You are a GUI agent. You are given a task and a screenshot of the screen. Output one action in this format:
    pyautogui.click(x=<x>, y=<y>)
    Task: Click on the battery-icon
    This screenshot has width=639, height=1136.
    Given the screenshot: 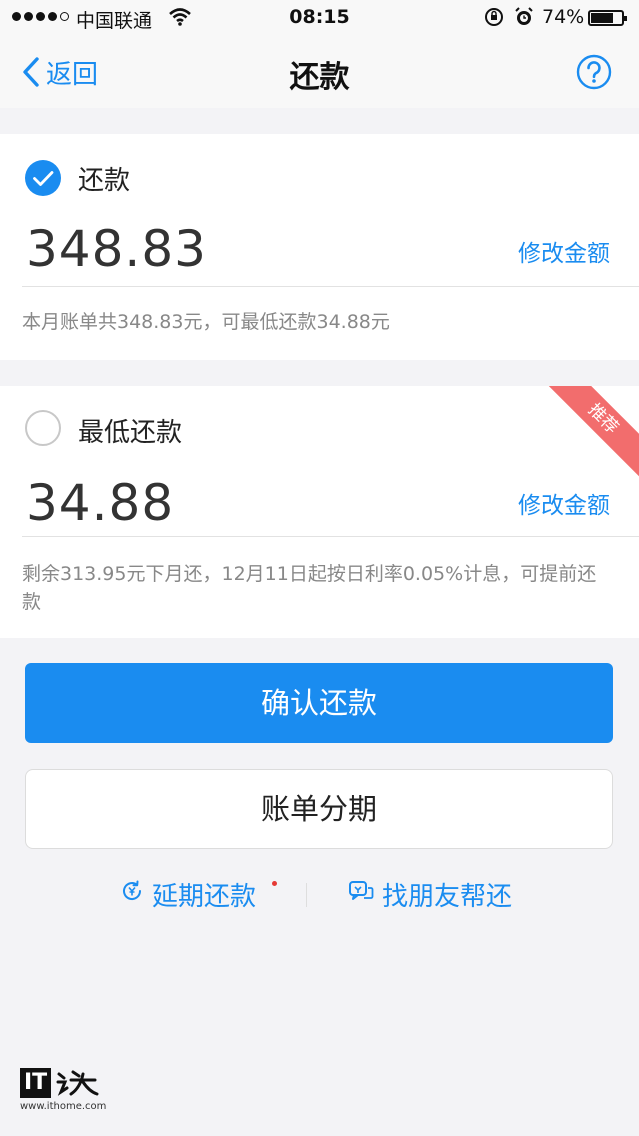 What is the action you would take?
    pyautogui.click(x=607, y=18)
    